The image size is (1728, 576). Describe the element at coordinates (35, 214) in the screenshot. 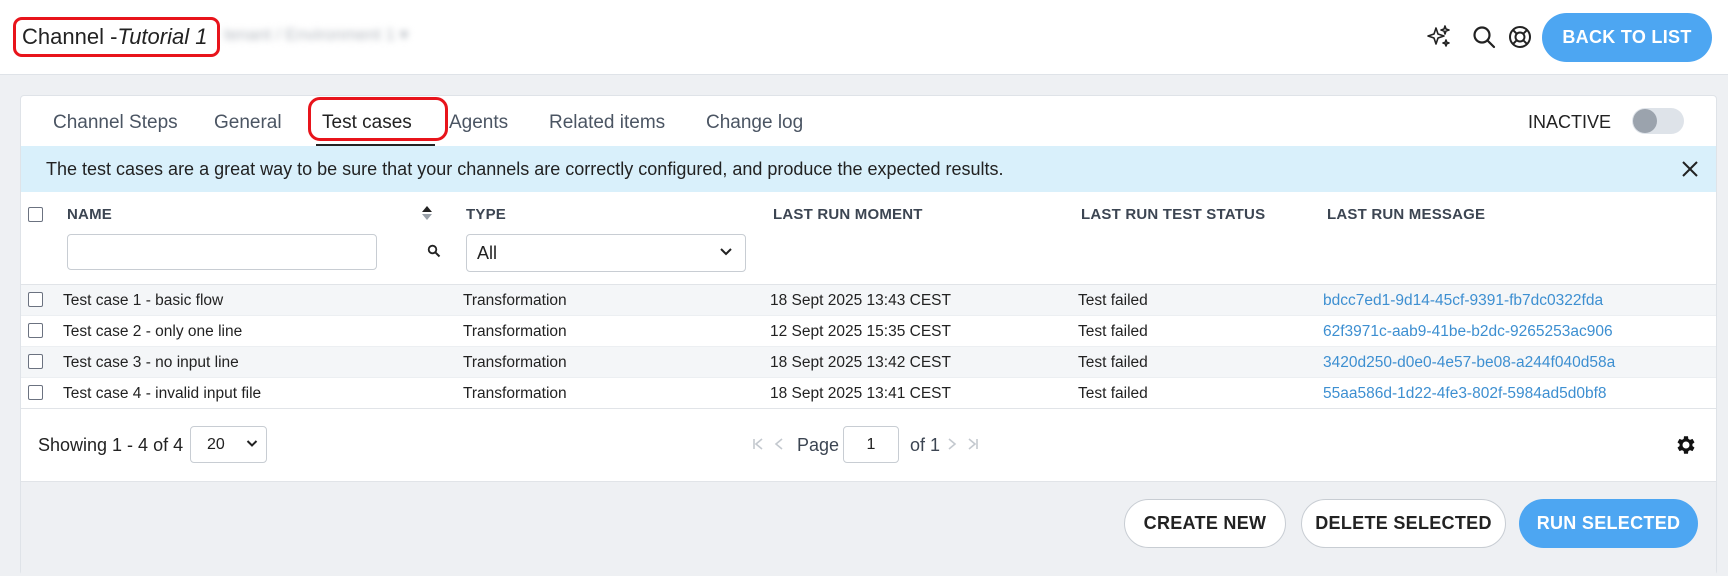

I see `select-all-checkbox` at that location.